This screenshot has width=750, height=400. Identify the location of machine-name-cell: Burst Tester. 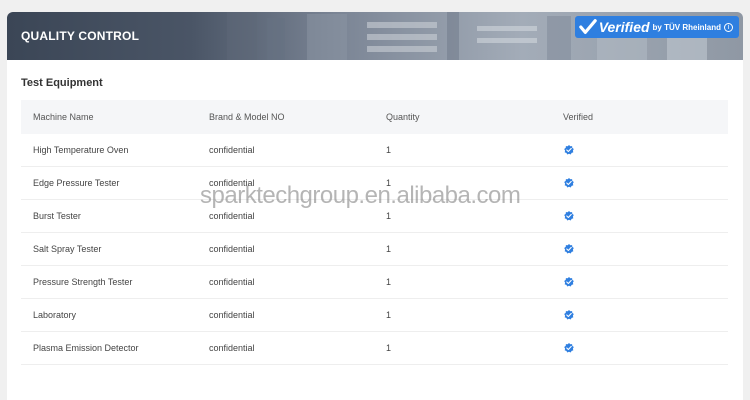
(57, 216).